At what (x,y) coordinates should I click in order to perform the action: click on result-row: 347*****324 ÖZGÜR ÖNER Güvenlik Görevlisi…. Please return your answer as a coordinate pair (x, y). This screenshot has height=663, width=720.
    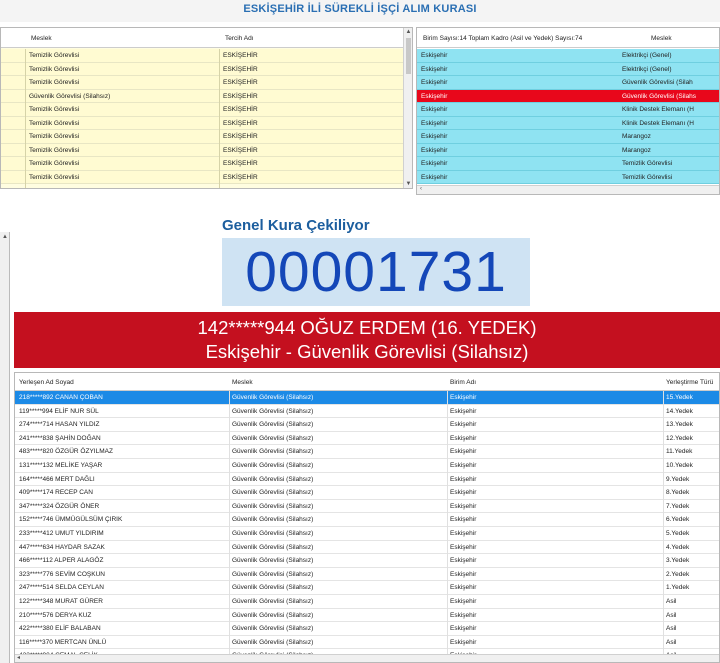
    Looking at the image, I should click on (367, 506).